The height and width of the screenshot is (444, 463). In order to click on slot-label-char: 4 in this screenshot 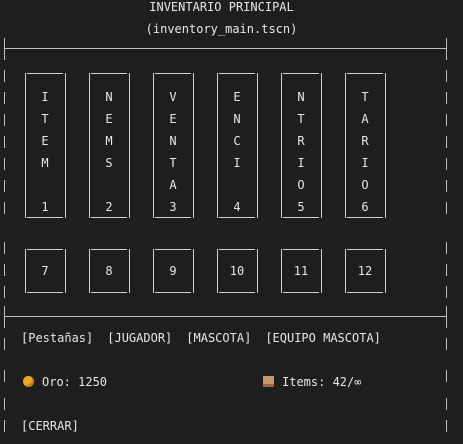, I will do `click(237, 207)`.